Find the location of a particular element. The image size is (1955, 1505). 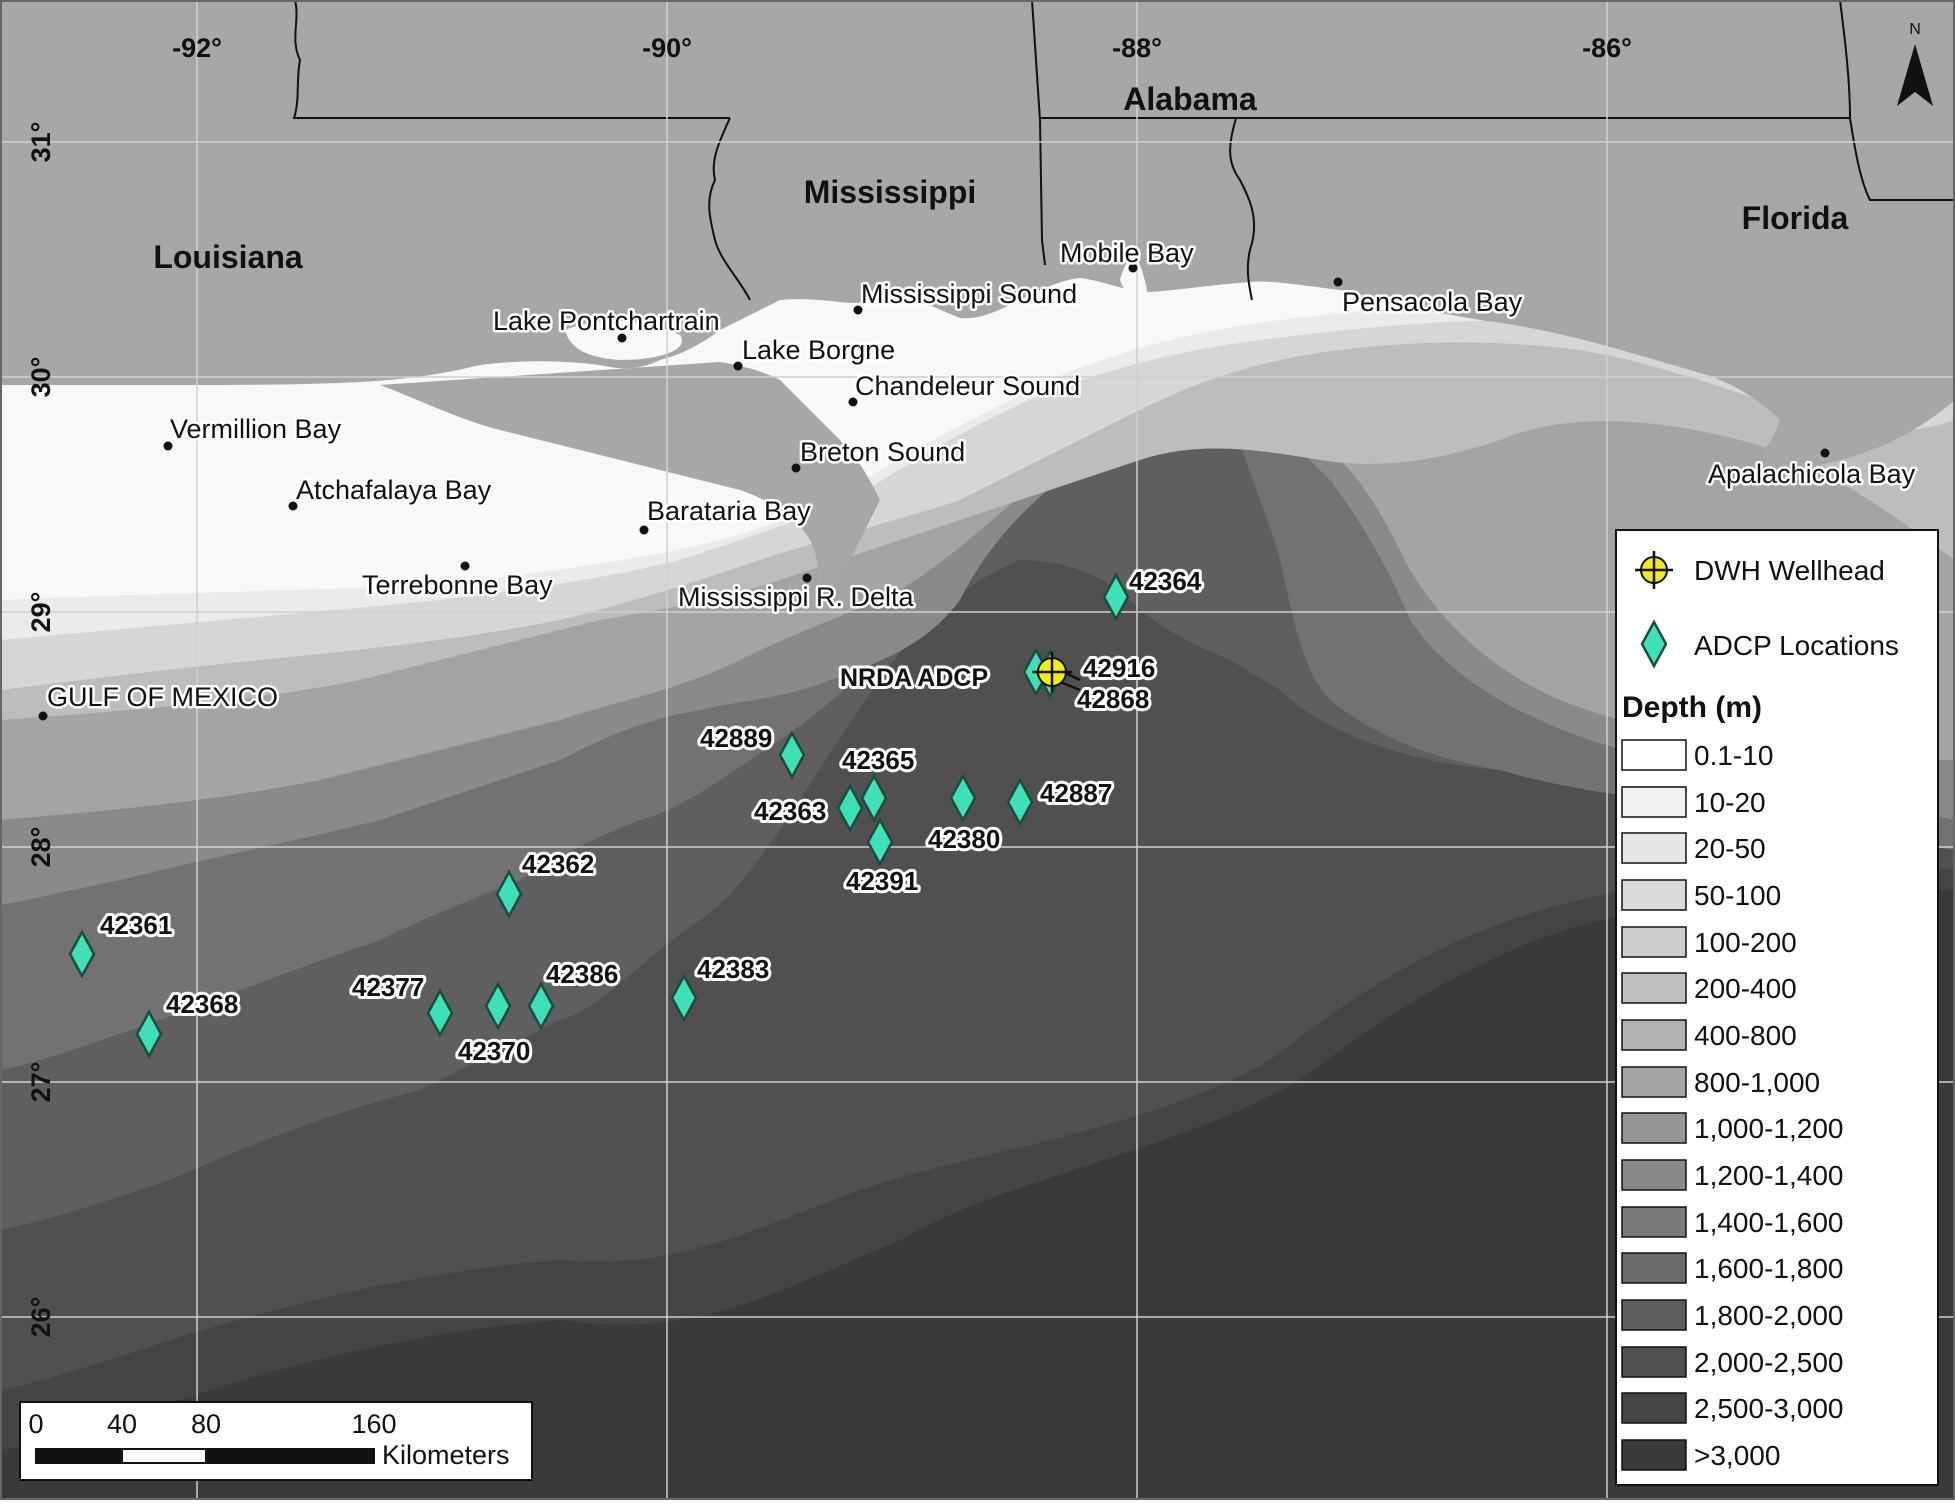

lat-label: 31° is located at coordinates (41, 142).